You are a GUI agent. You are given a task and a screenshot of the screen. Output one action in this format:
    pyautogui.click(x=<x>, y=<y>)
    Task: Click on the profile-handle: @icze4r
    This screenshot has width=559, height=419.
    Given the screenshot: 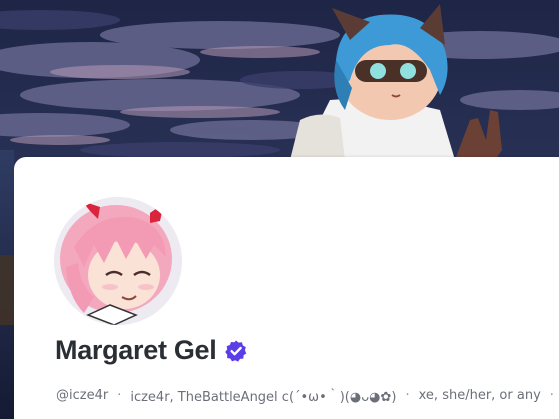 What is the action you would take?
    pyautogui.click(x=82, y=395)
    